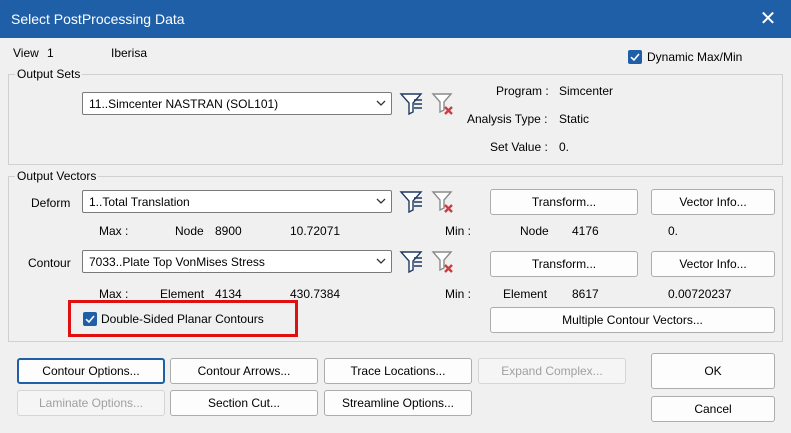 Image resolution: width=791 pixels, height=433 pixels. Describe the element at coordinates (673, 231) in the screenshot. I see `deform-min-value: 0.` at that location.